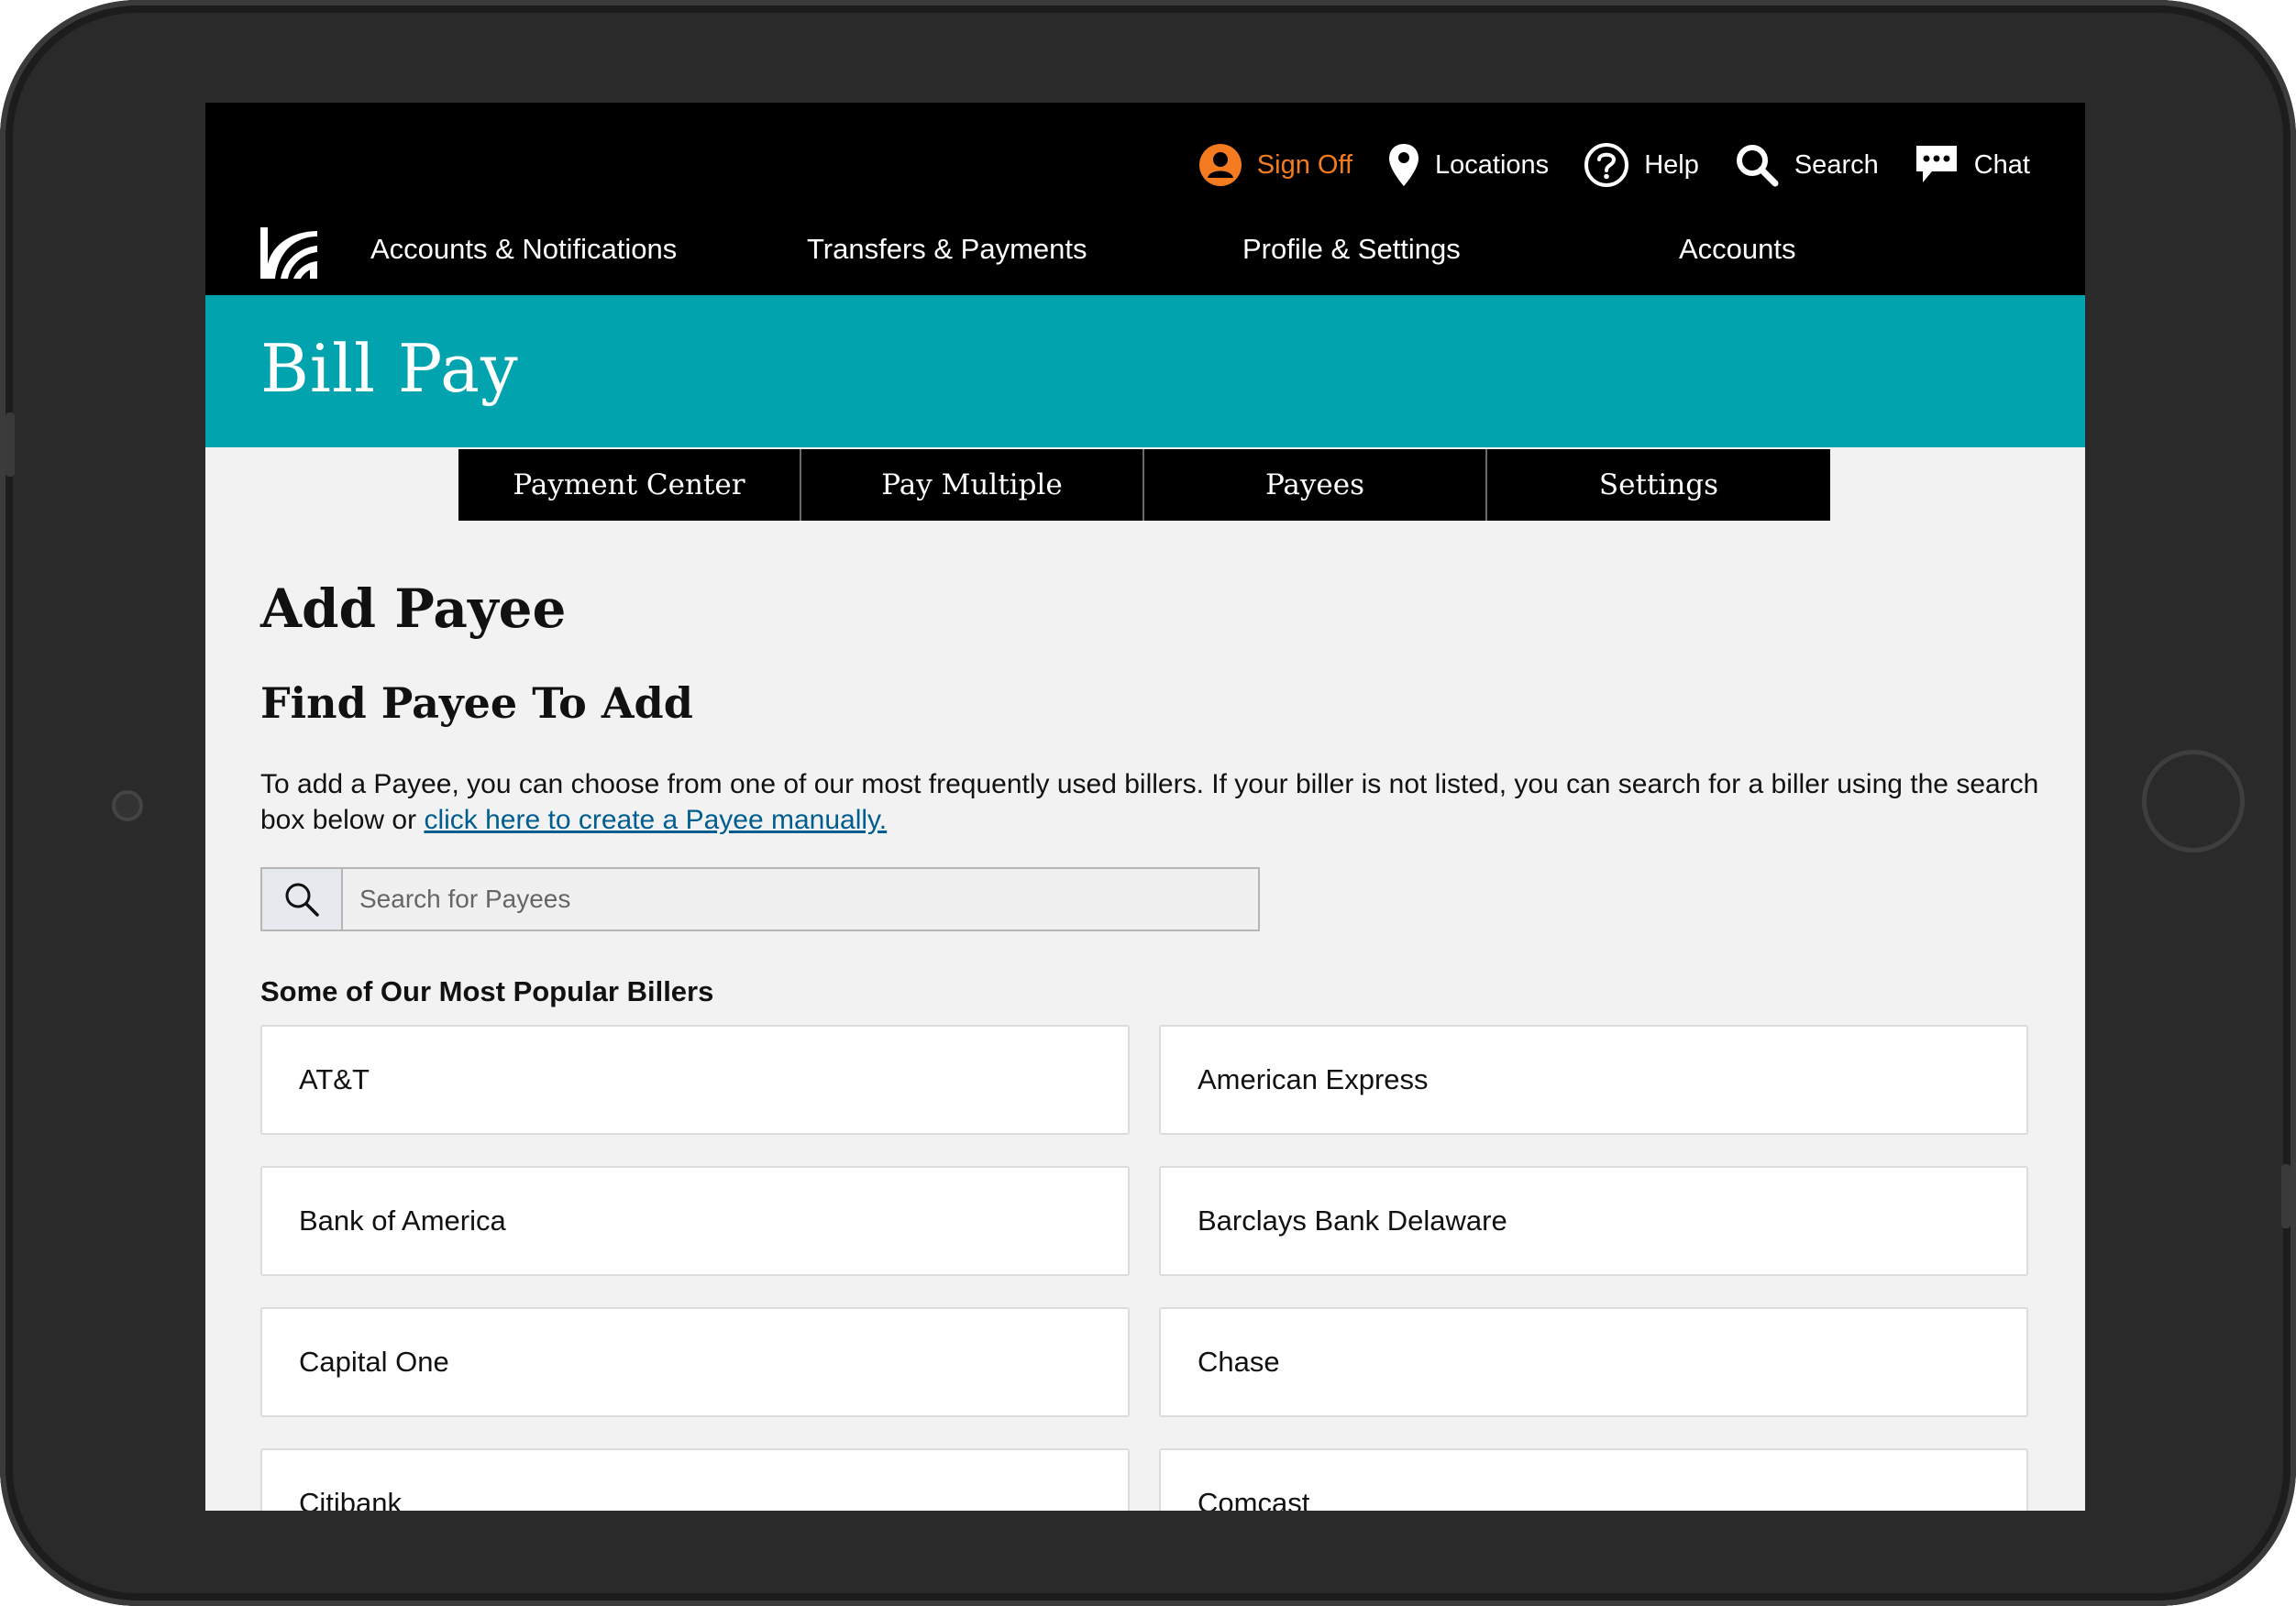 The image size is (2296, 1606). Describe the element at coordinates (389, 368) in the screenshot. I see `banner-title: Bill Pay` at that location.